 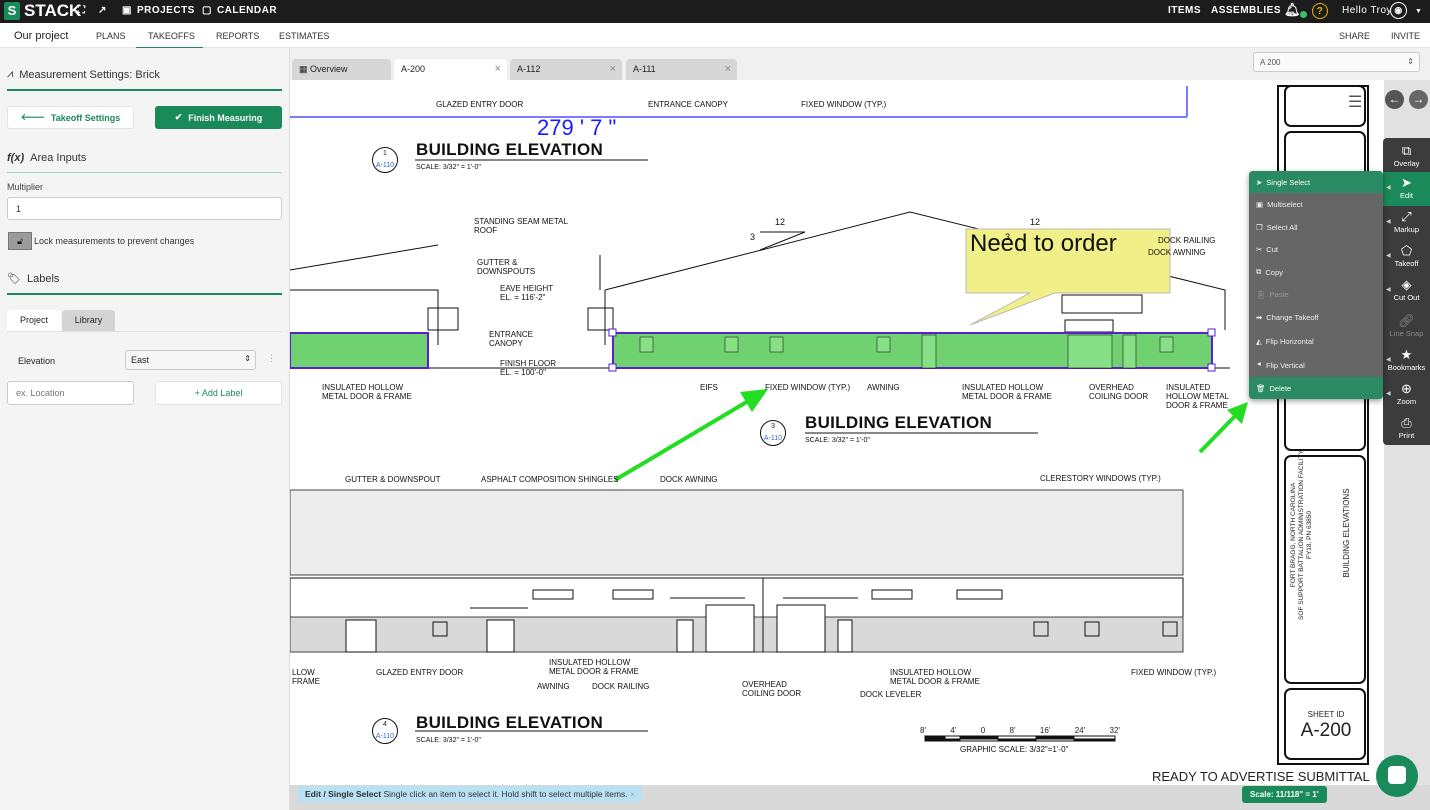 What do you see at coordinates (144, 208) in the screenshot?
I see `multiplier-input` at bounding box center [144, 208].